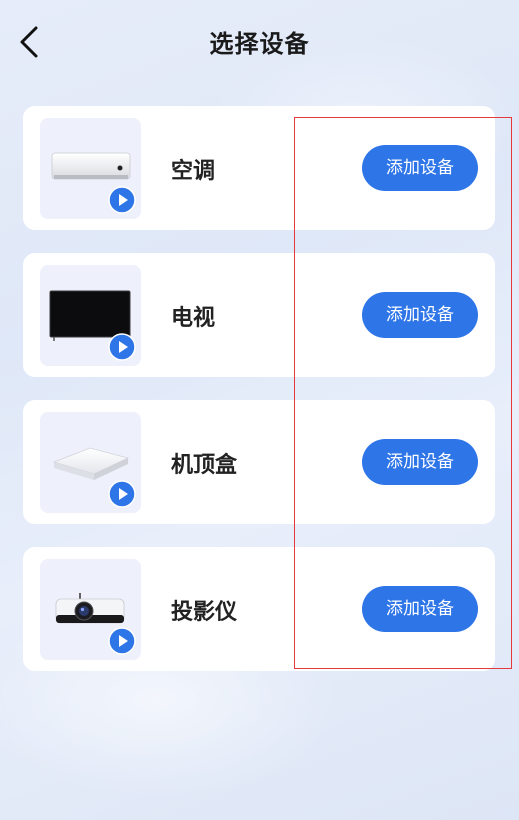 This screenshot has width=519, height=820. What do you see at coordinates (204, 612) in the screenshot?
I see `device-name: 投影仪` at bounding box center [204, 612].